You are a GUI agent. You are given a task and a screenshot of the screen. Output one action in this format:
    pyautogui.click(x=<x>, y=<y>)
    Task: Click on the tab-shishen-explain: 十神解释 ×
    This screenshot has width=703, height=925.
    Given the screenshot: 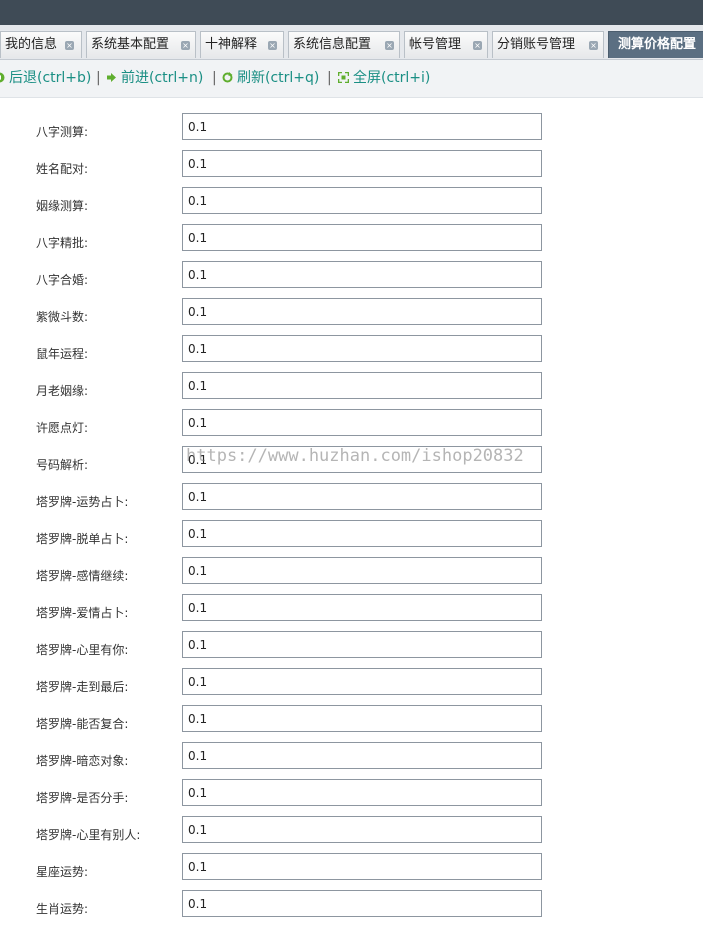 What is the action you would take?
    pyautogui.click(x=242, y=44)
    